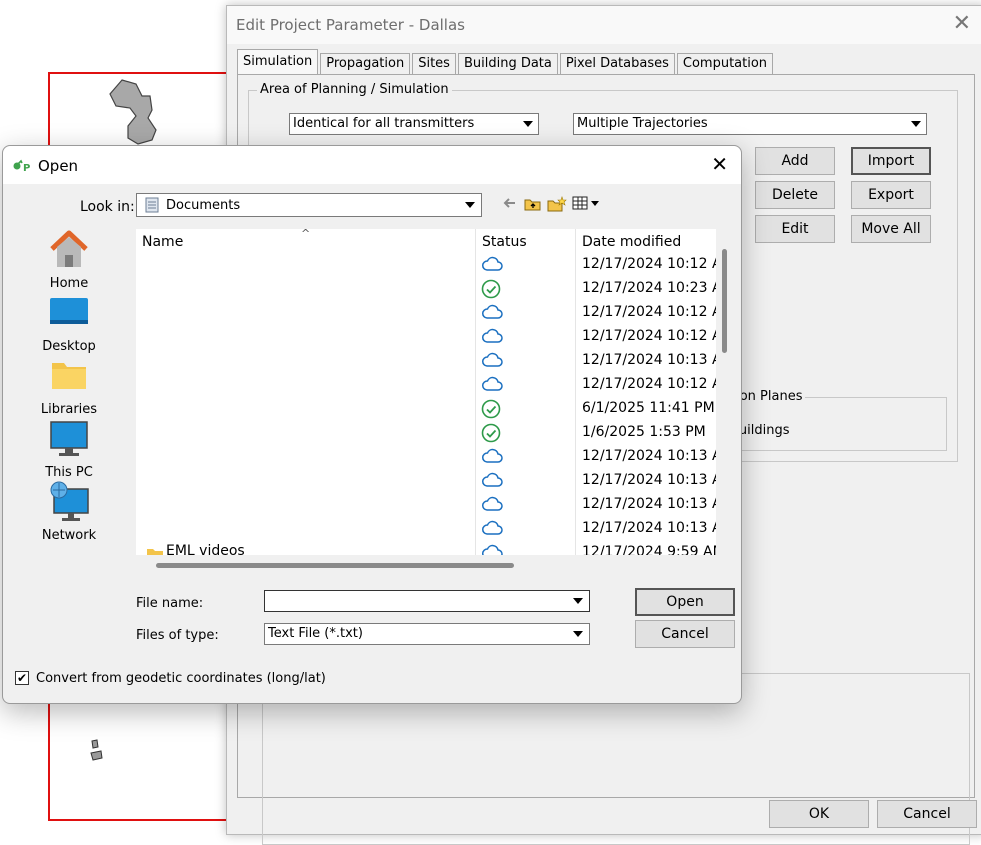 This screenshot has width=981, height=845. I want to click on computer-icon, so click(69, 438).